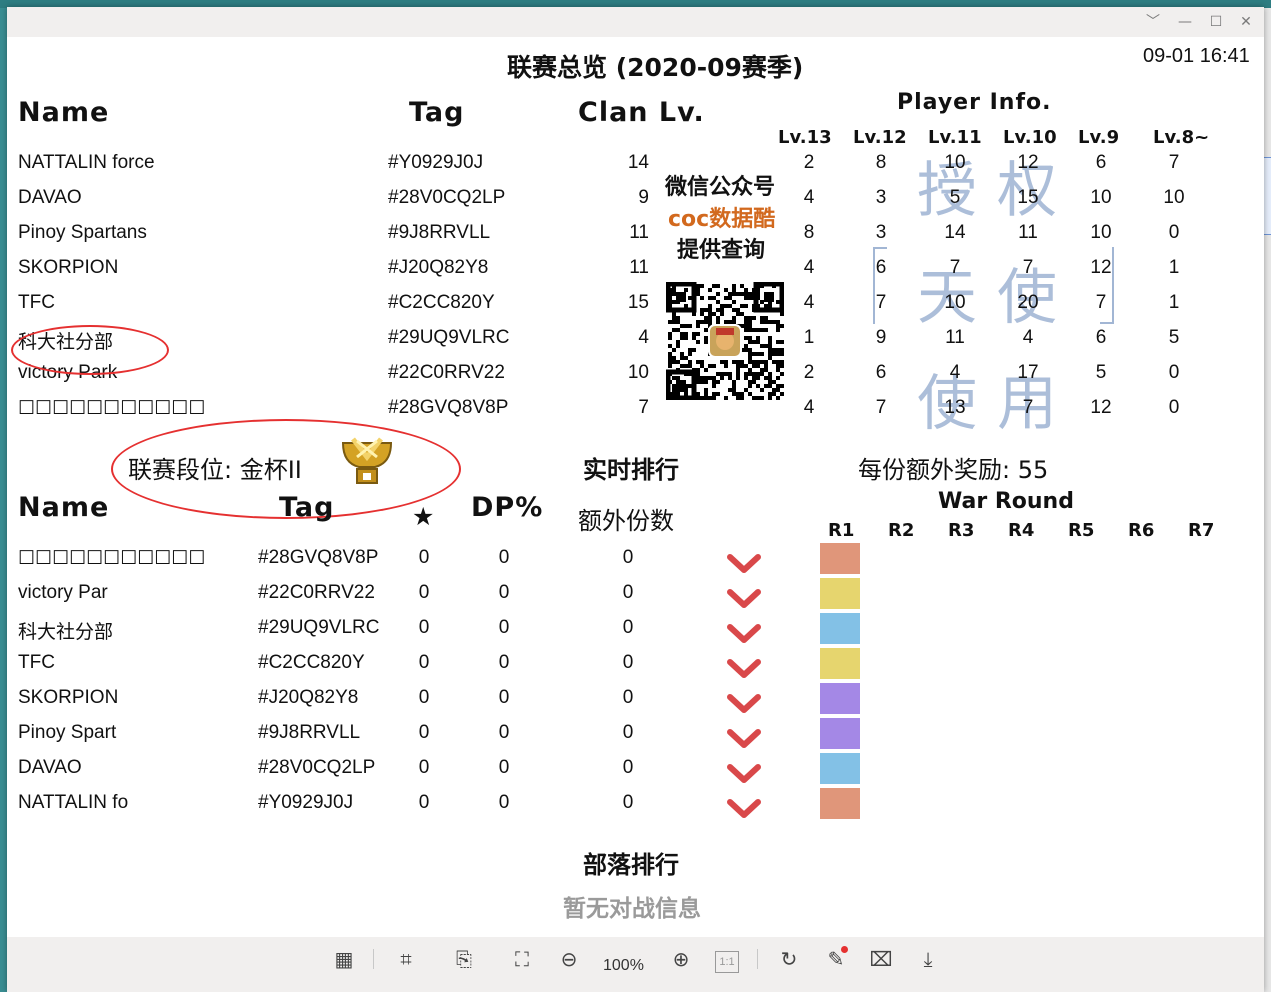 The width and height of the screenshot is (1271, 992). Describe the element at coordinates (319, 627) in the screenshot. I see `member-clan-tag: #29UQ9VLRC` at that location.